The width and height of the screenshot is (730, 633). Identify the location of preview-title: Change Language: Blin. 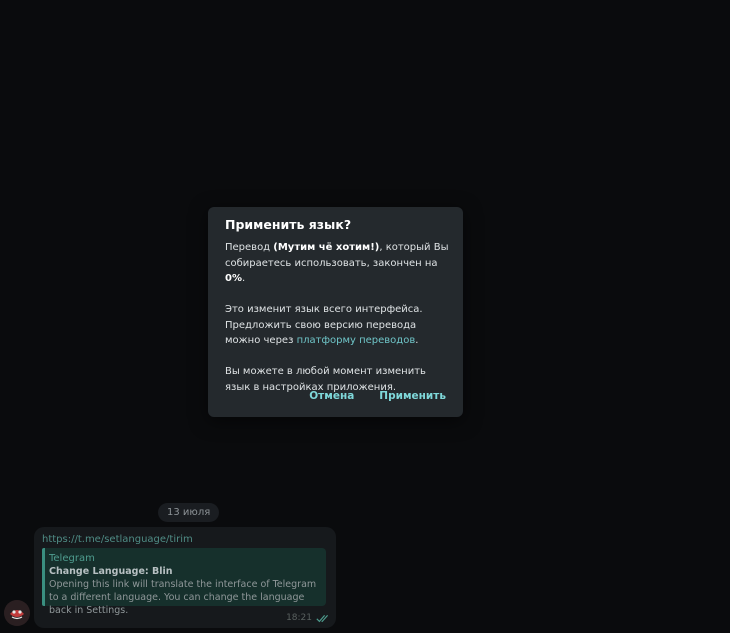
(111, 571).